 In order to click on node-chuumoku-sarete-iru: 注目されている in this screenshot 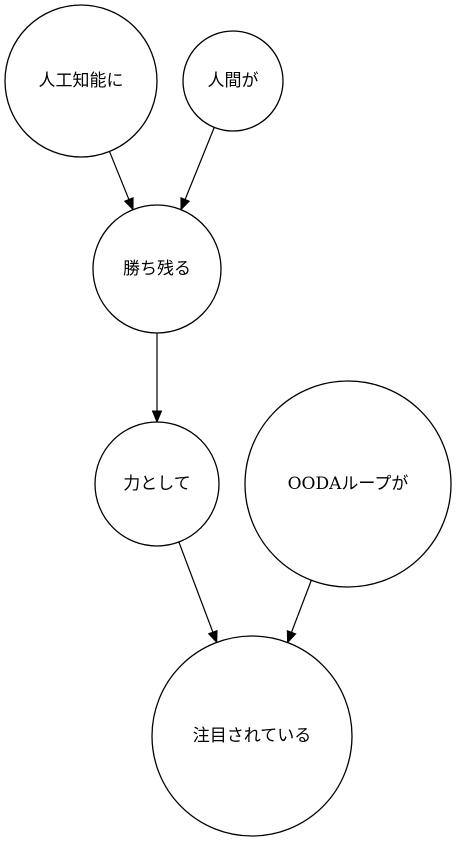, I will do `click(252, 736)`.